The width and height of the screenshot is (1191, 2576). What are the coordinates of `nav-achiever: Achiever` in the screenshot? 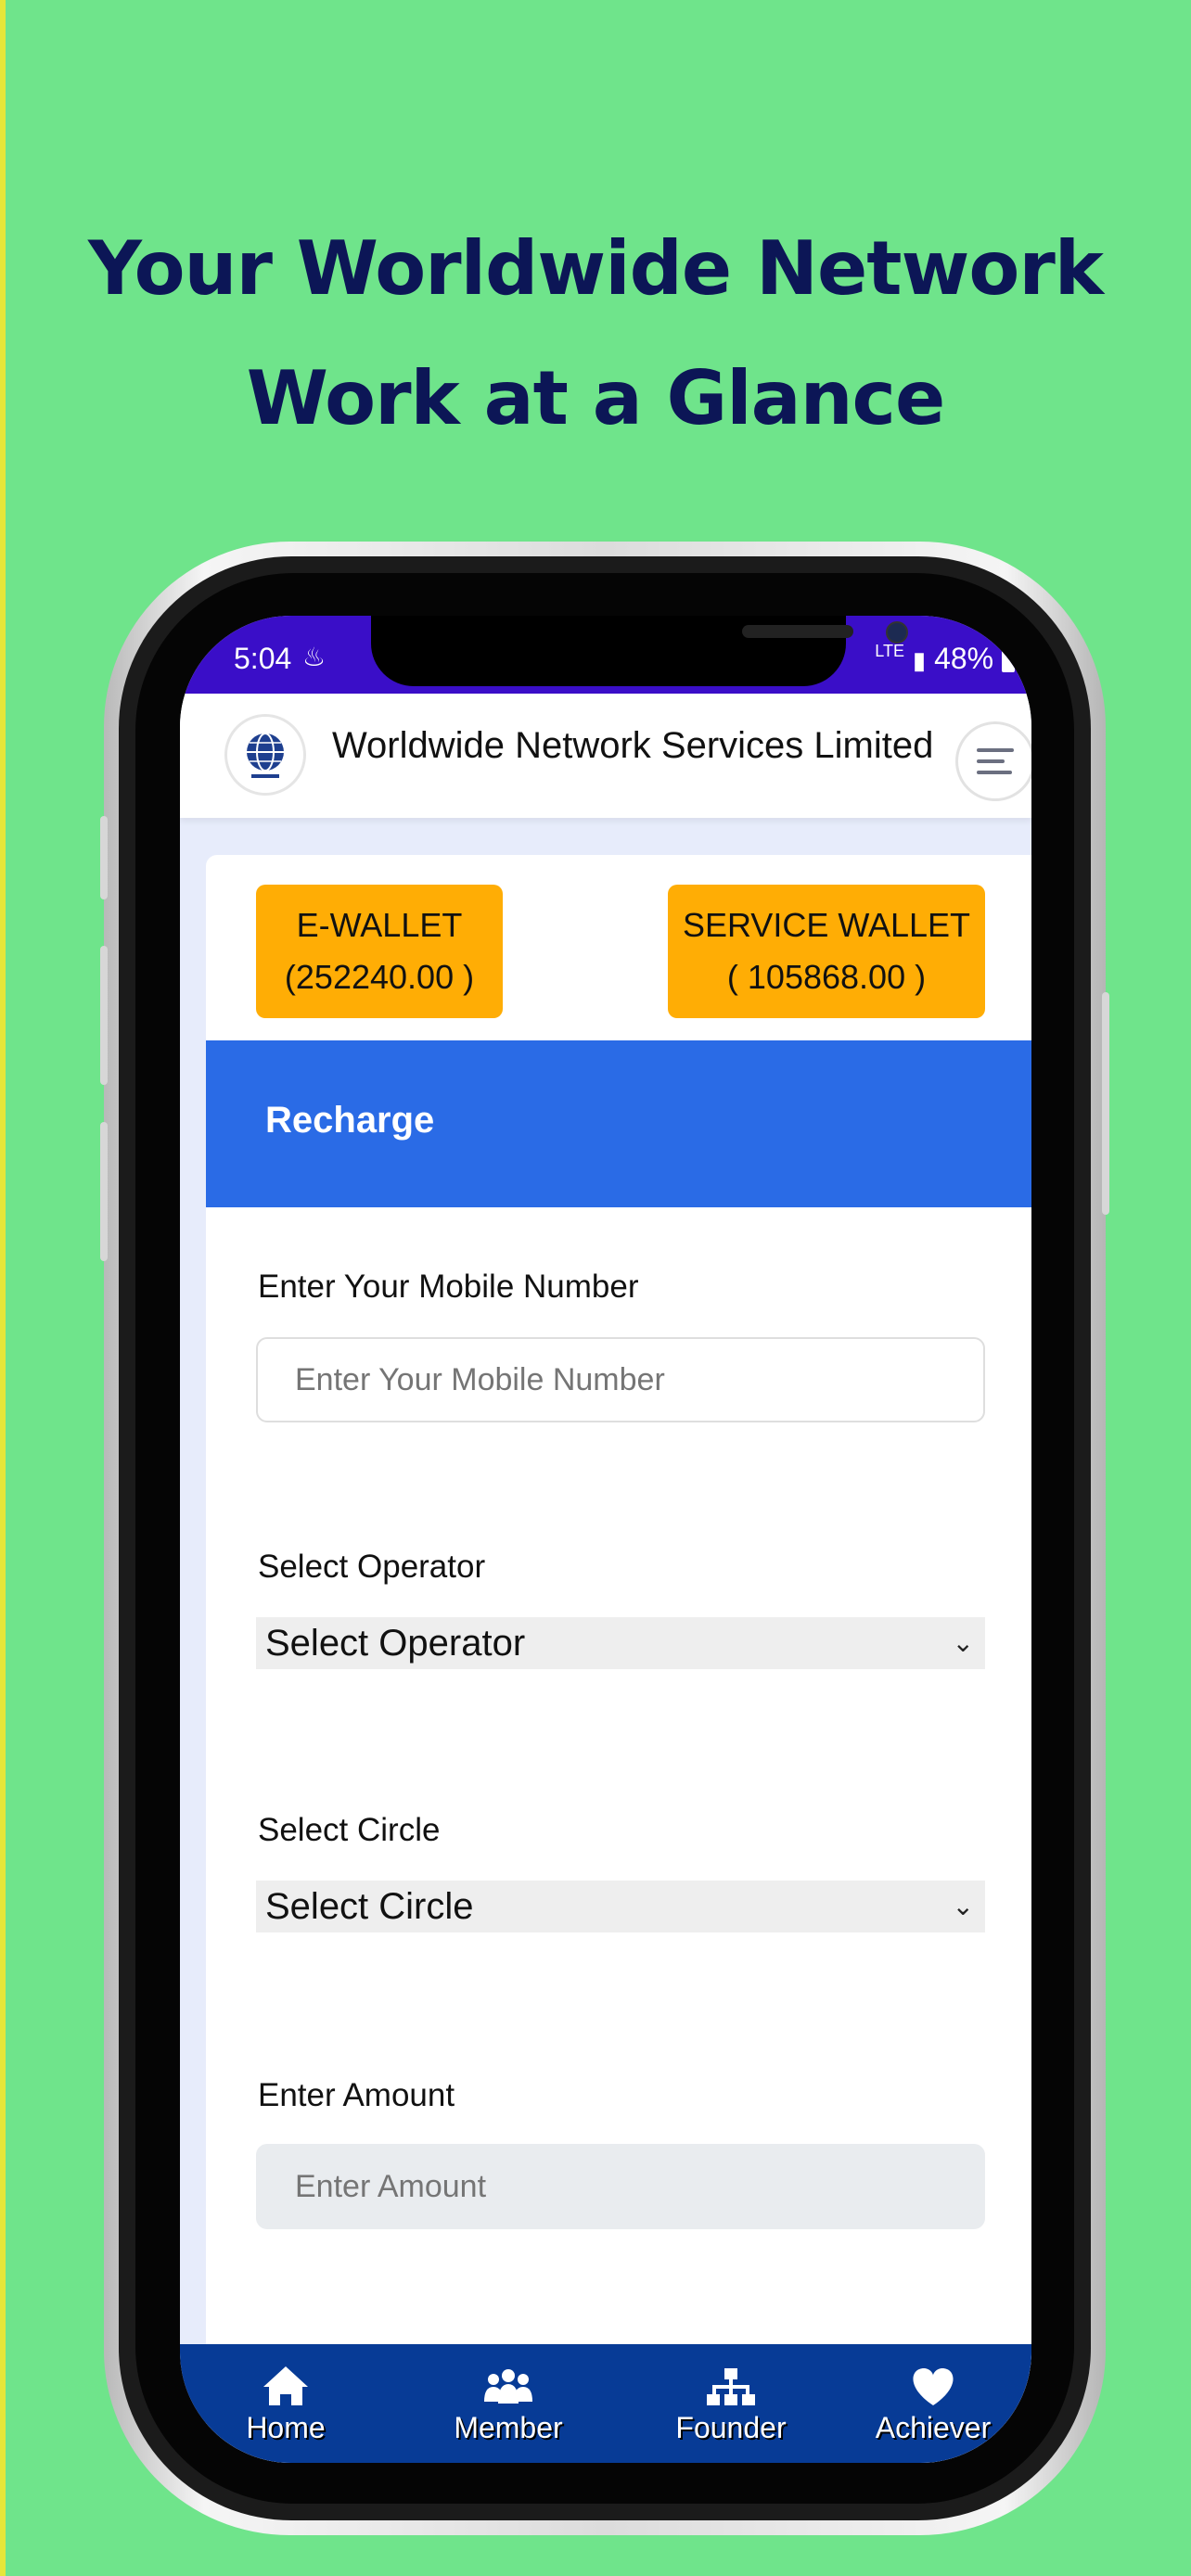 It's located at (933, 2402).